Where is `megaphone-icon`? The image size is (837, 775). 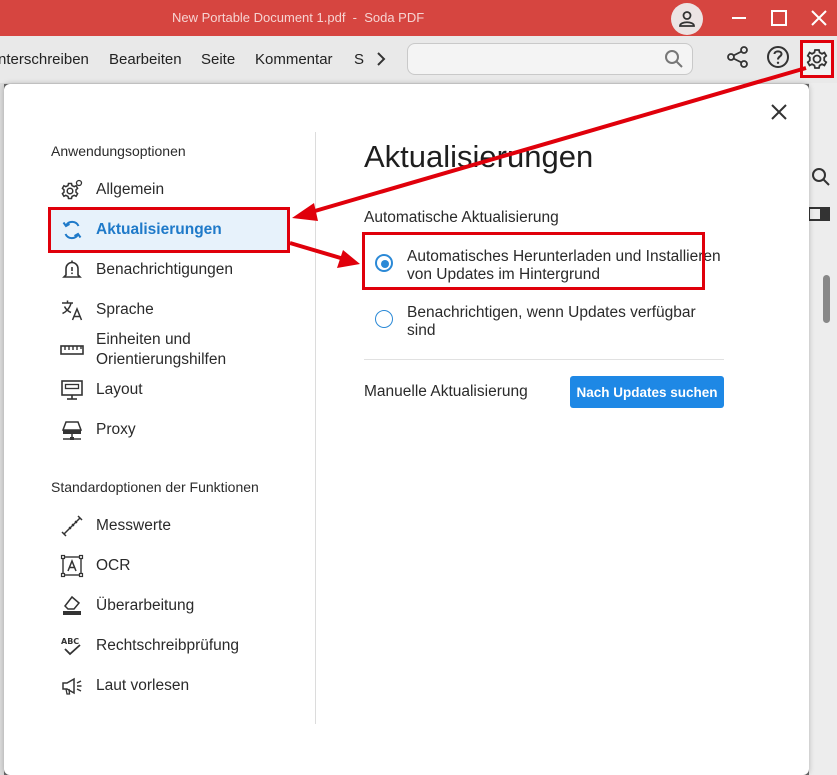
megaphone-icon is located at coordinates (72, 686).